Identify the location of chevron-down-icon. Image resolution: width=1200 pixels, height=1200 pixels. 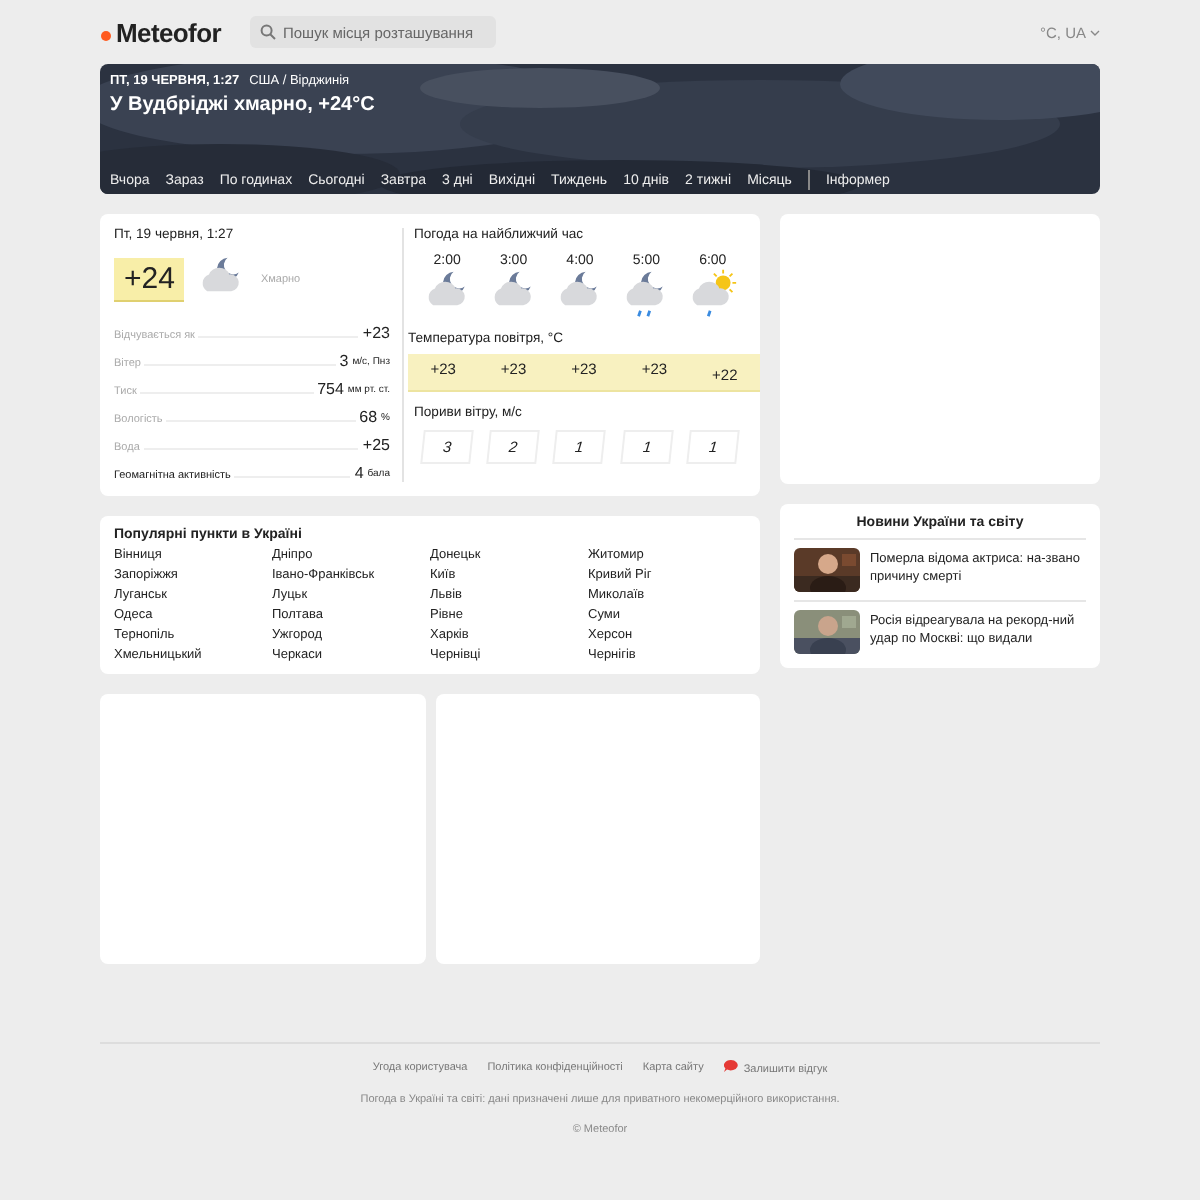
(1095, 32).